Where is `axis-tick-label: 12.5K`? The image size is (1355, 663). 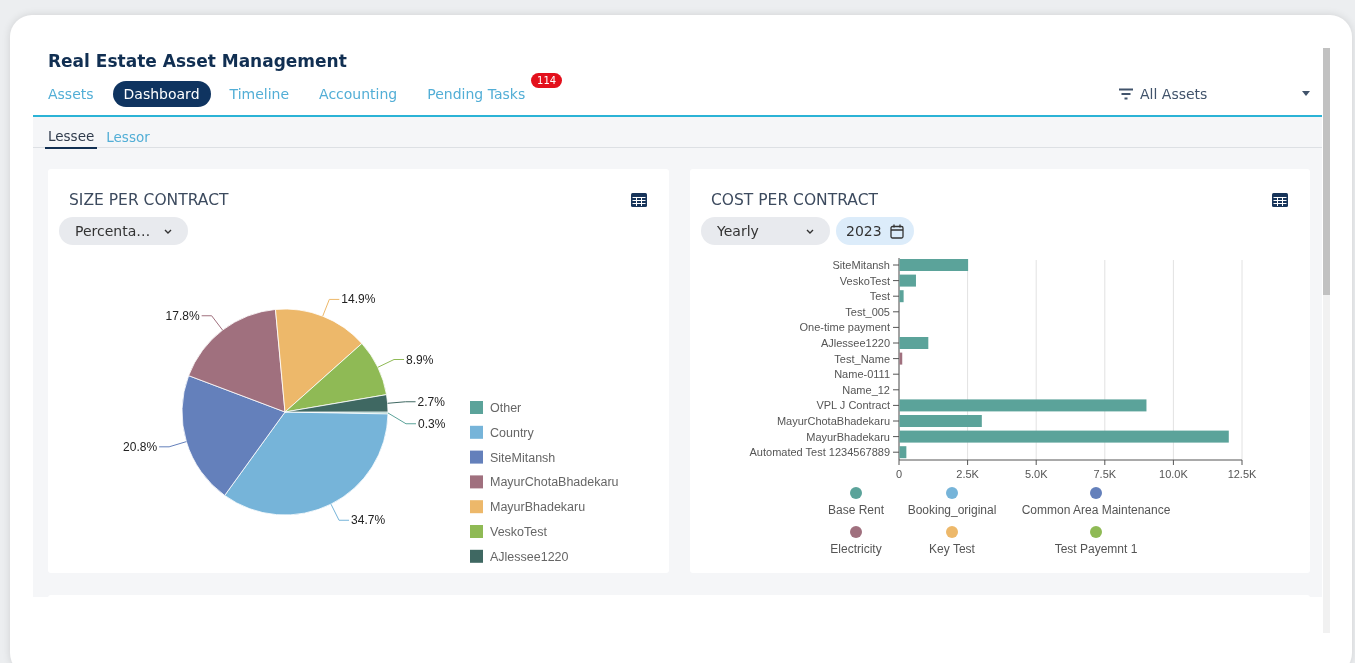
axis-tick-label: 12.5K is located at coordinates (1242, 474).